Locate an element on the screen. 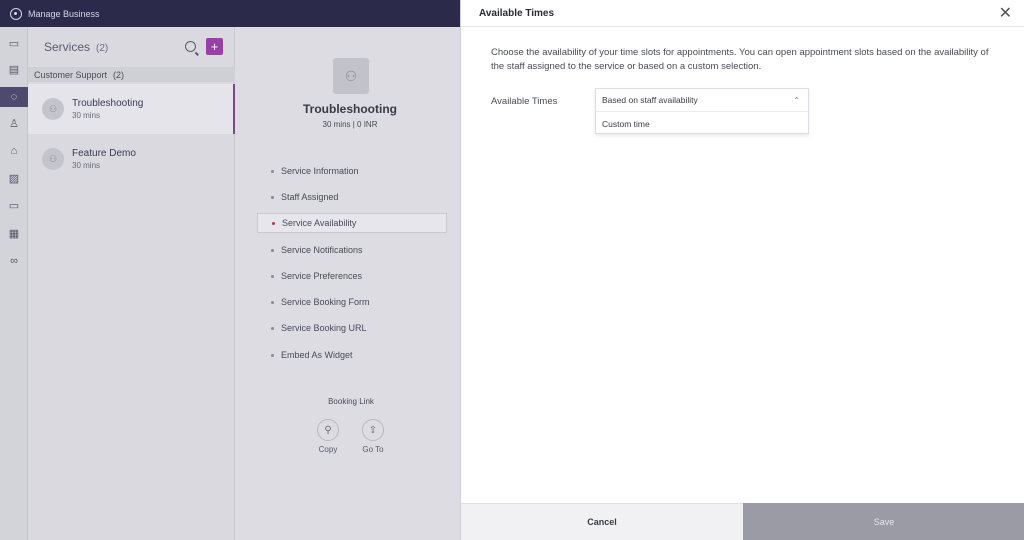  top-bar: Manage Business is located at coordinates (230, 13).